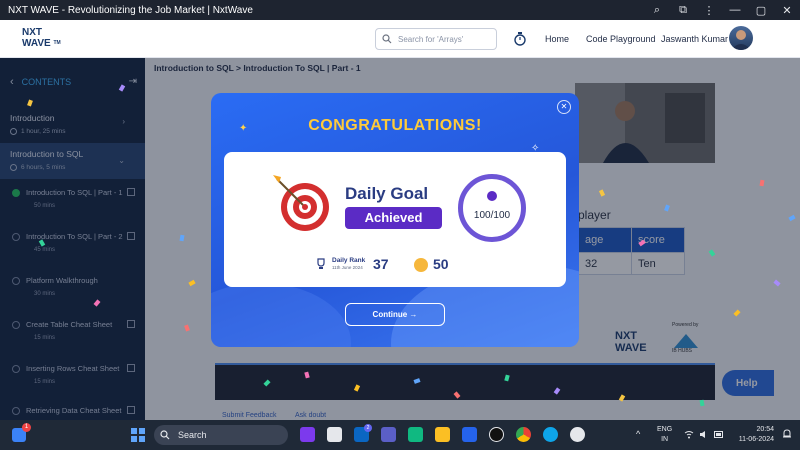 Image resolution: width=800 pixels, height=450 pixels. Describe the element at coordinates (689, 434) in the screenshot. I see `wifi-icon` at that location.